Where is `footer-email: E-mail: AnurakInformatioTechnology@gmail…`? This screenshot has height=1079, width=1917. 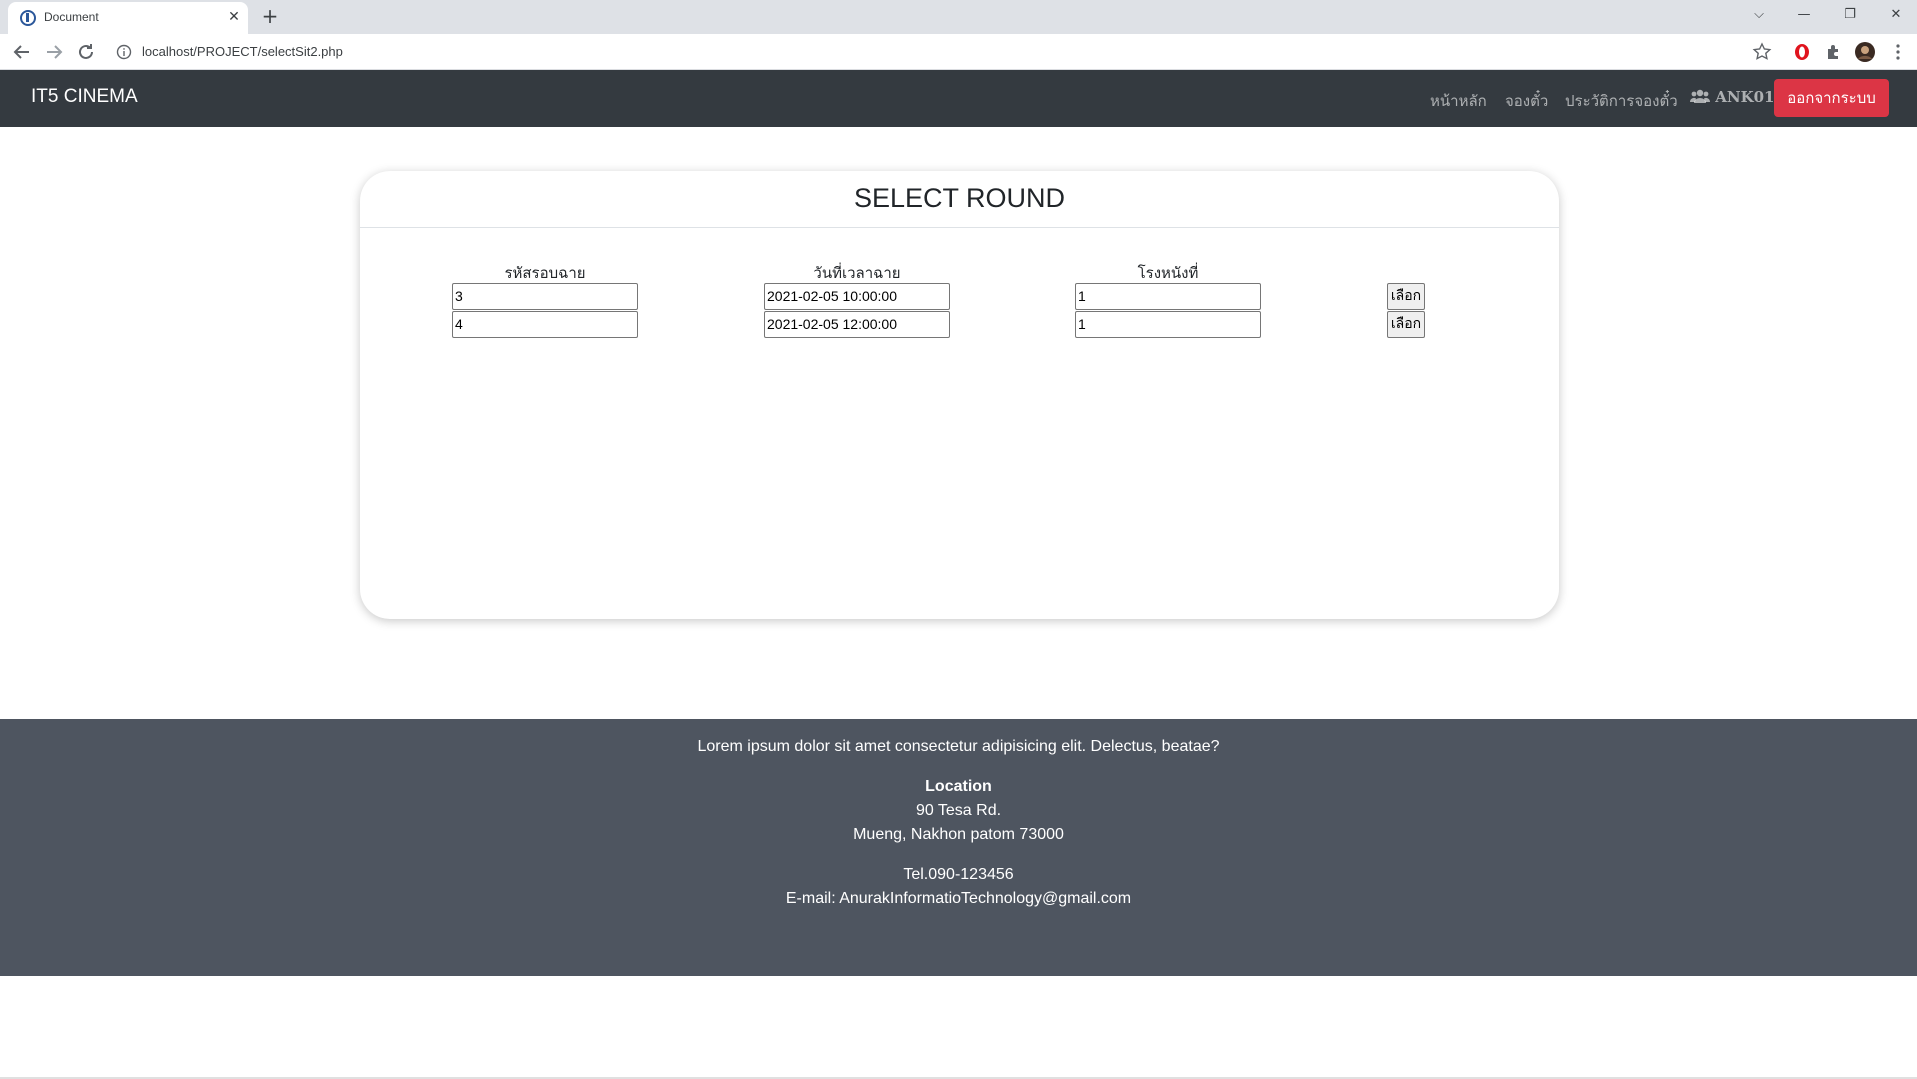 footer-email: E-mail: AnurakInformatioTechnology@gmail… is located at coordinates (958, 898).